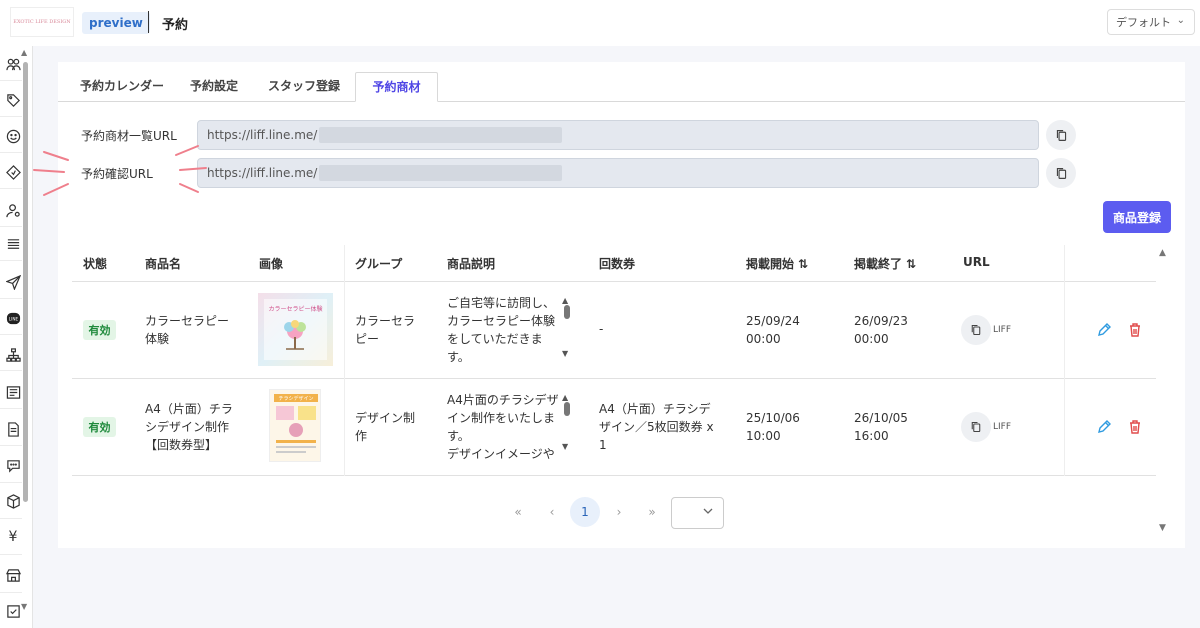 This screenshot has width=1200, height=628. Describe the element at coordinates (773, 427) in the screenshot. I see `start-date: 25/10/06 10:00` at that location.